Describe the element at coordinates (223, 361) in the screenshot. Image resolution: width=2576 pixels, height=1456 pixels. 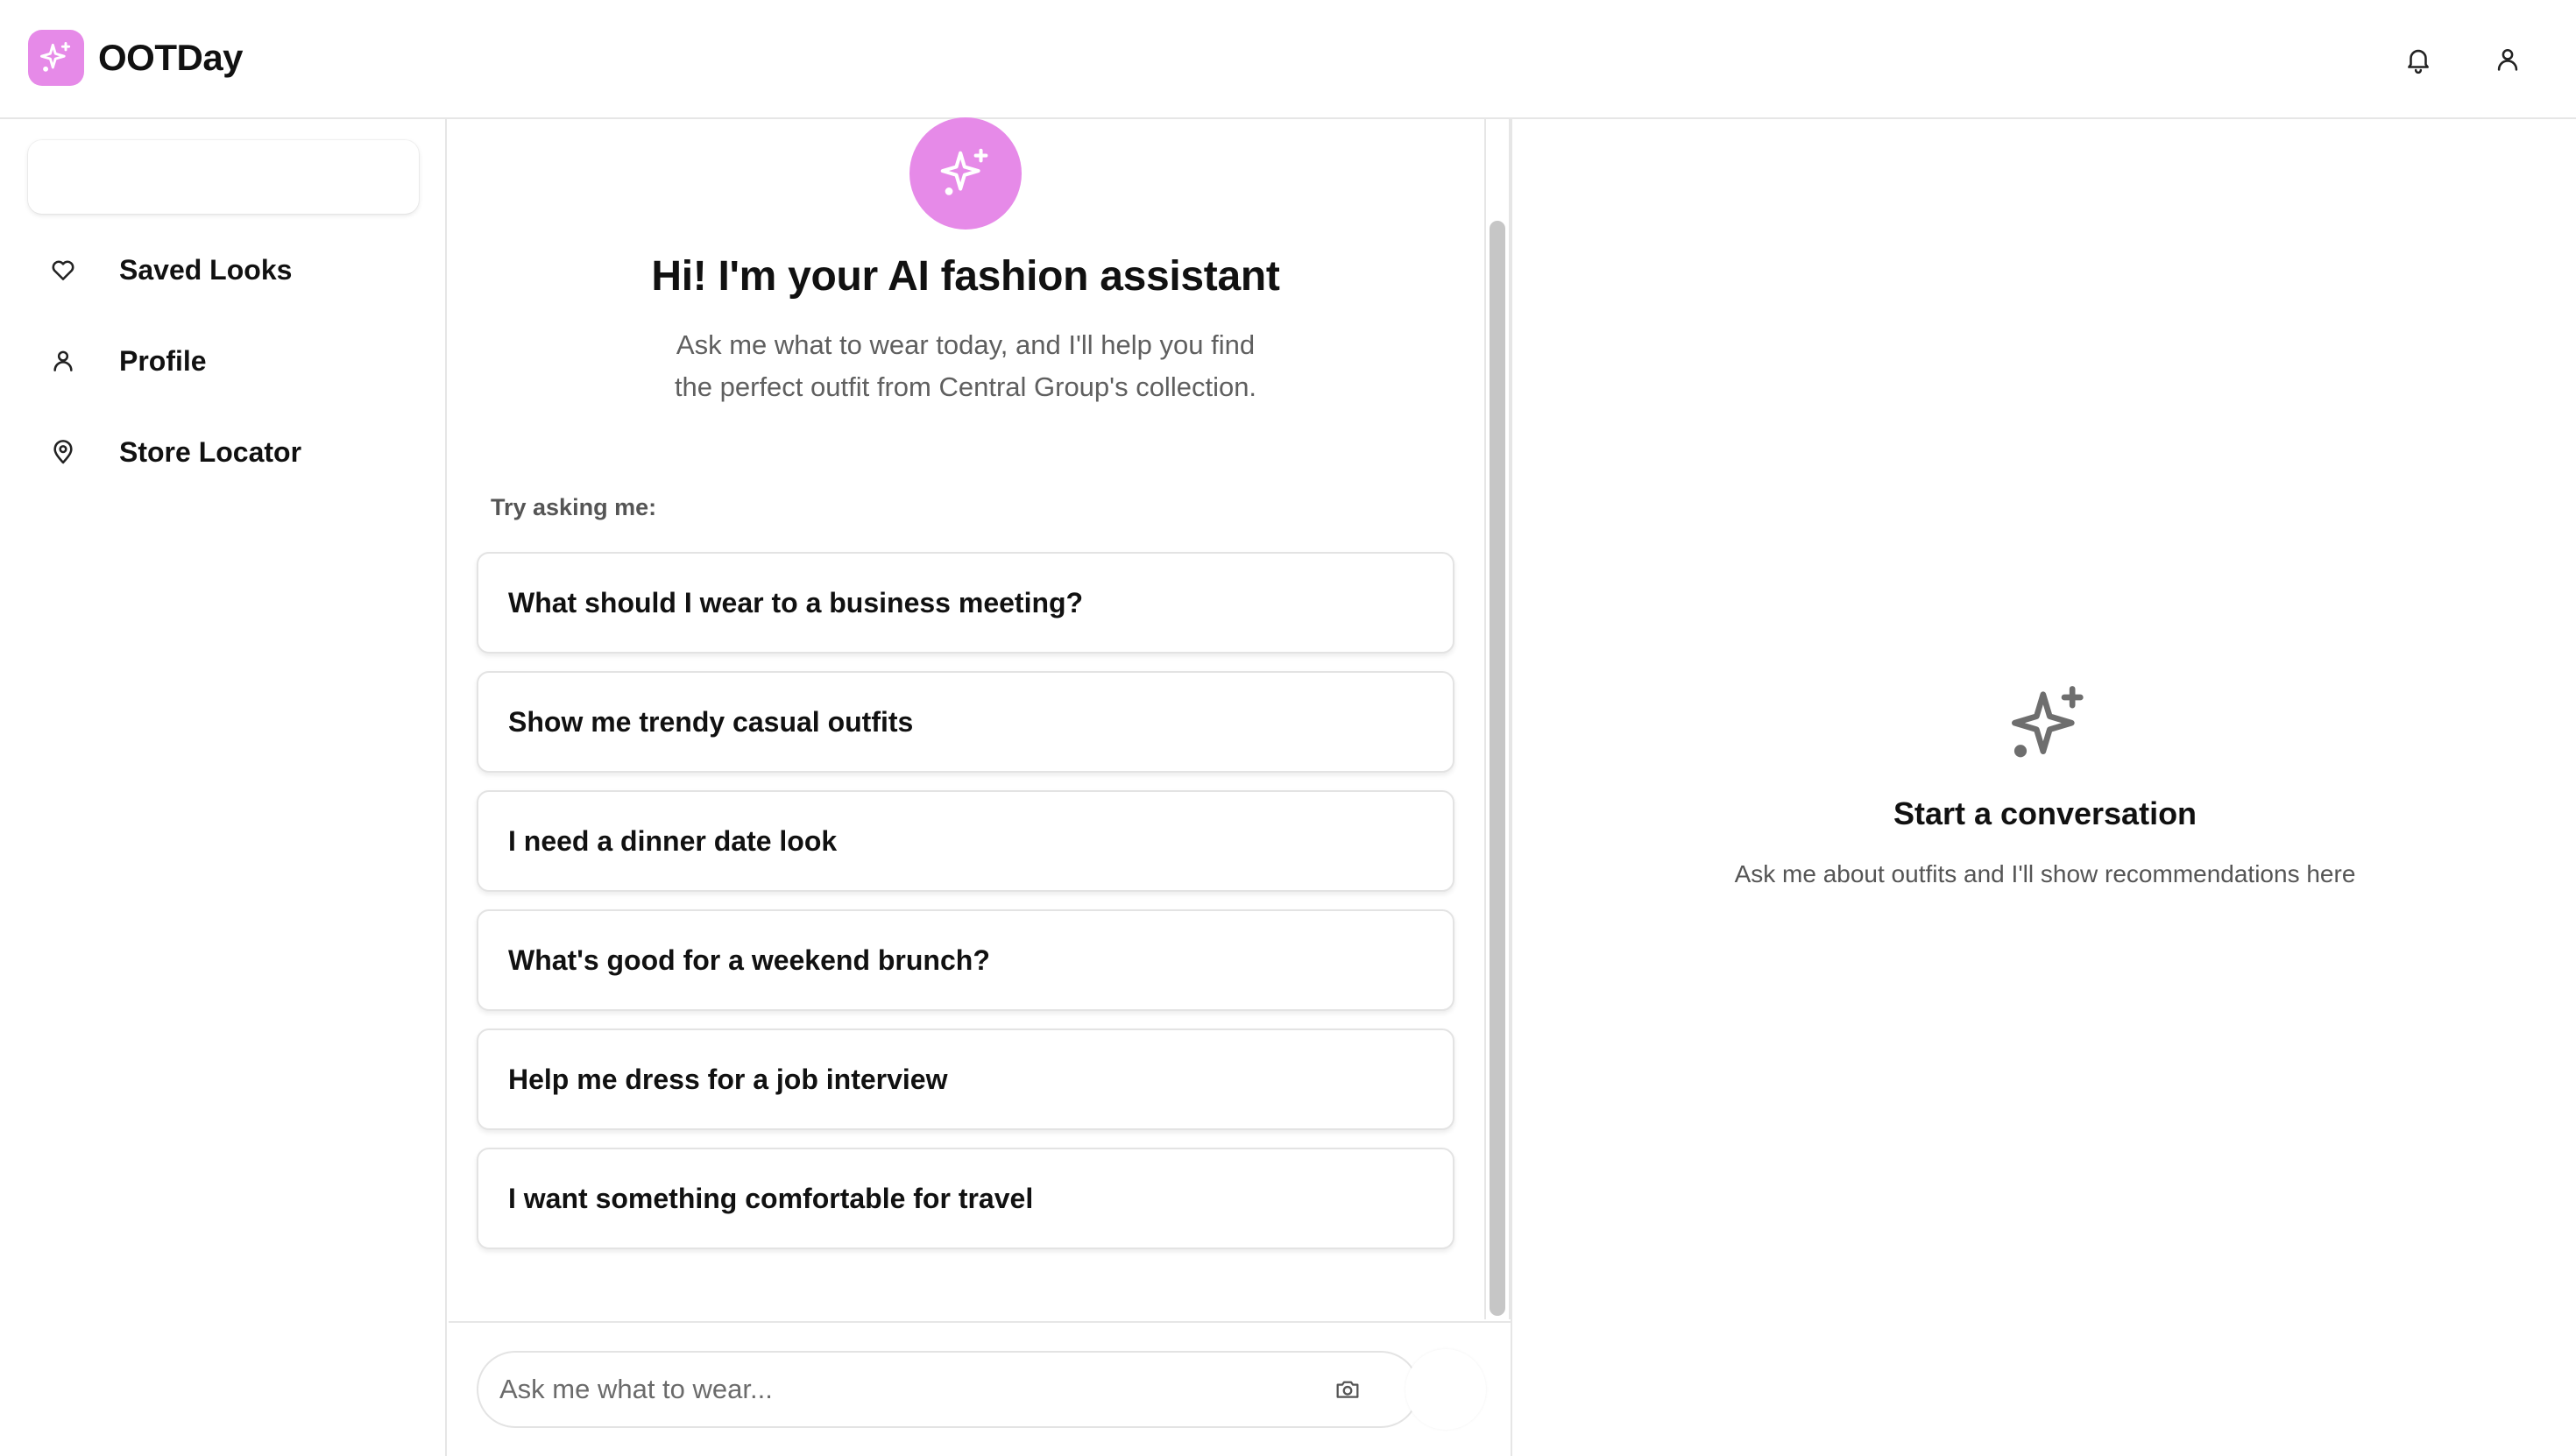
I see `sidebar-item-profile: Profile` at that location.